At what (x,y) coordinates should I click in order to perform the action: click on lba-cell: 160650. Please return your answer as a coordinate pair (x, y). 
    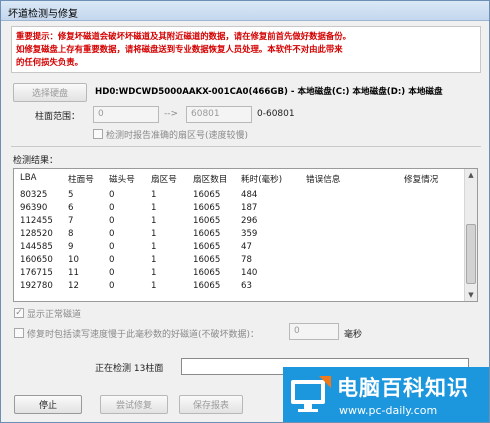
    Looking at the image, I should click on (36, 260).